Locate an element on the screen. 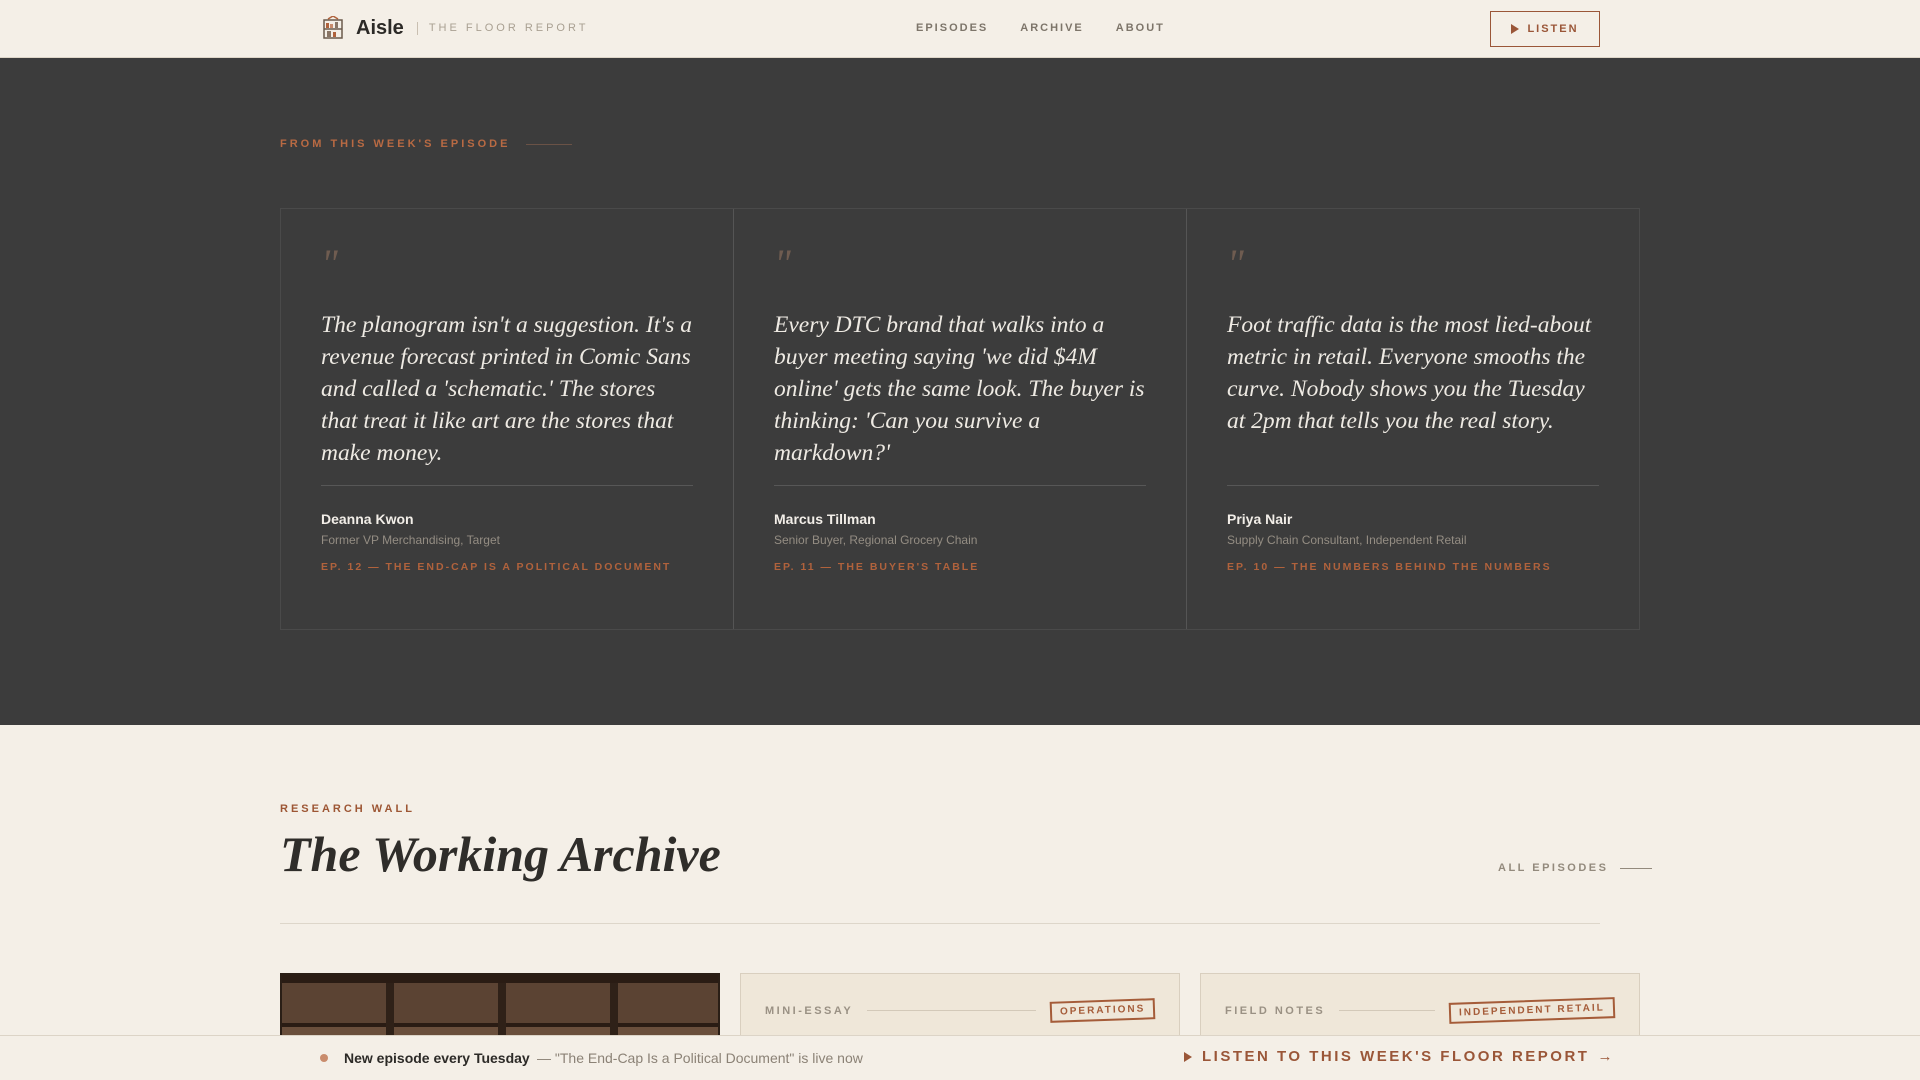  quote-episode-link: EP. 11 — THE BUYER'S TABLE is located at coordinates (876, 567).